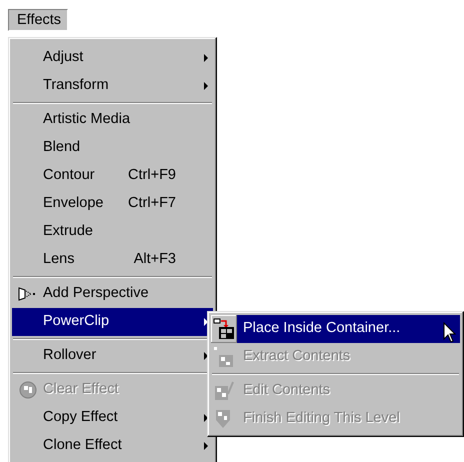 Image resolution: width=464 pixels, height=462 pixels. Describe the element at coordinates (112, 356) in the screenshot. I see `menu-item: Rollover` at that location.